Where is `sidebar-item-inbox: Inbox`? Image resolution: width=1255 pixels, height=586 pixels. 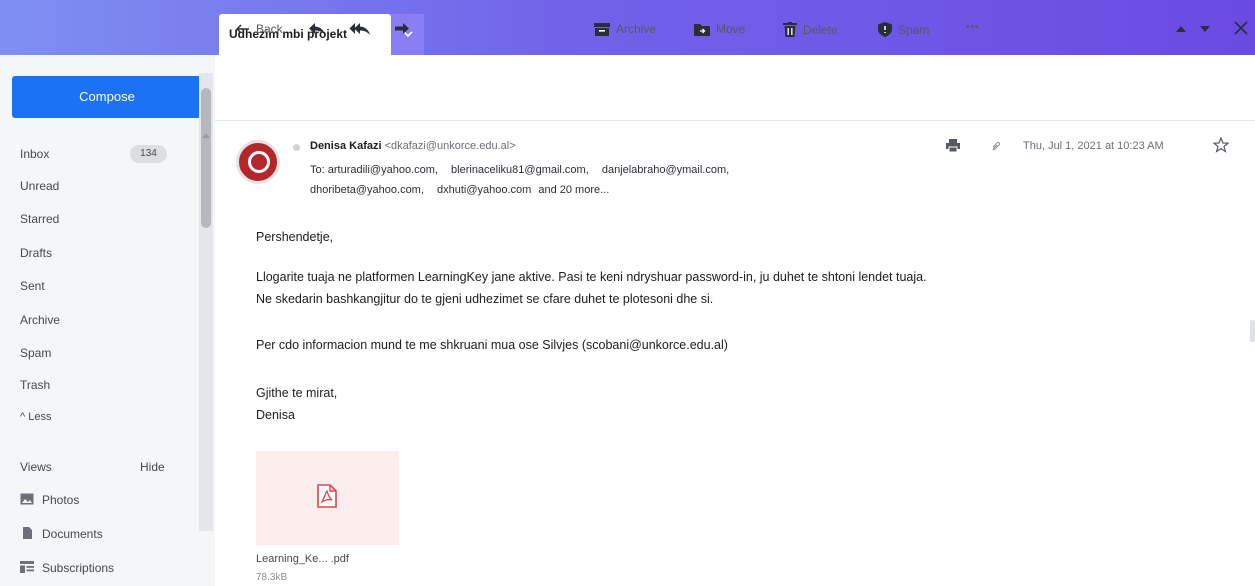
sidebar-item-inbox: Inbox is located at coordinates (34, 154).